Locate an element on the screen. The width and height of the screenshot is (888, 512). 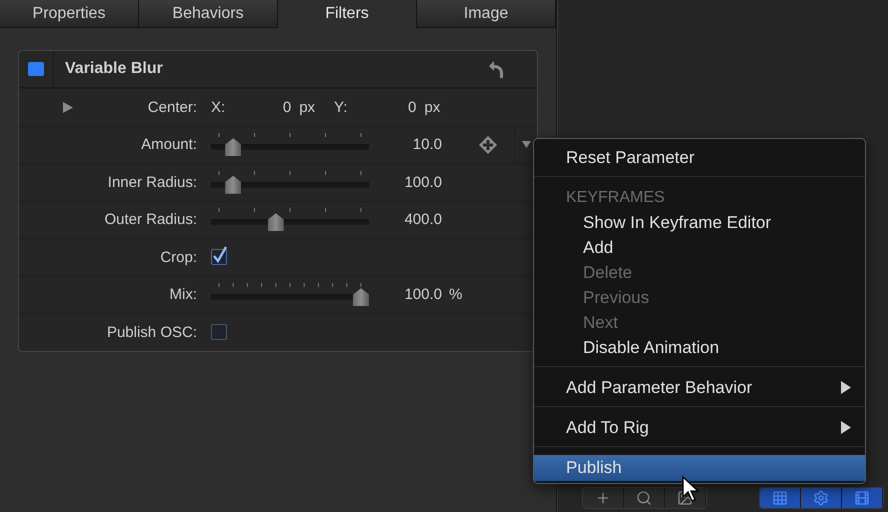
menu-item: Add is located at coordinates (699, 247).